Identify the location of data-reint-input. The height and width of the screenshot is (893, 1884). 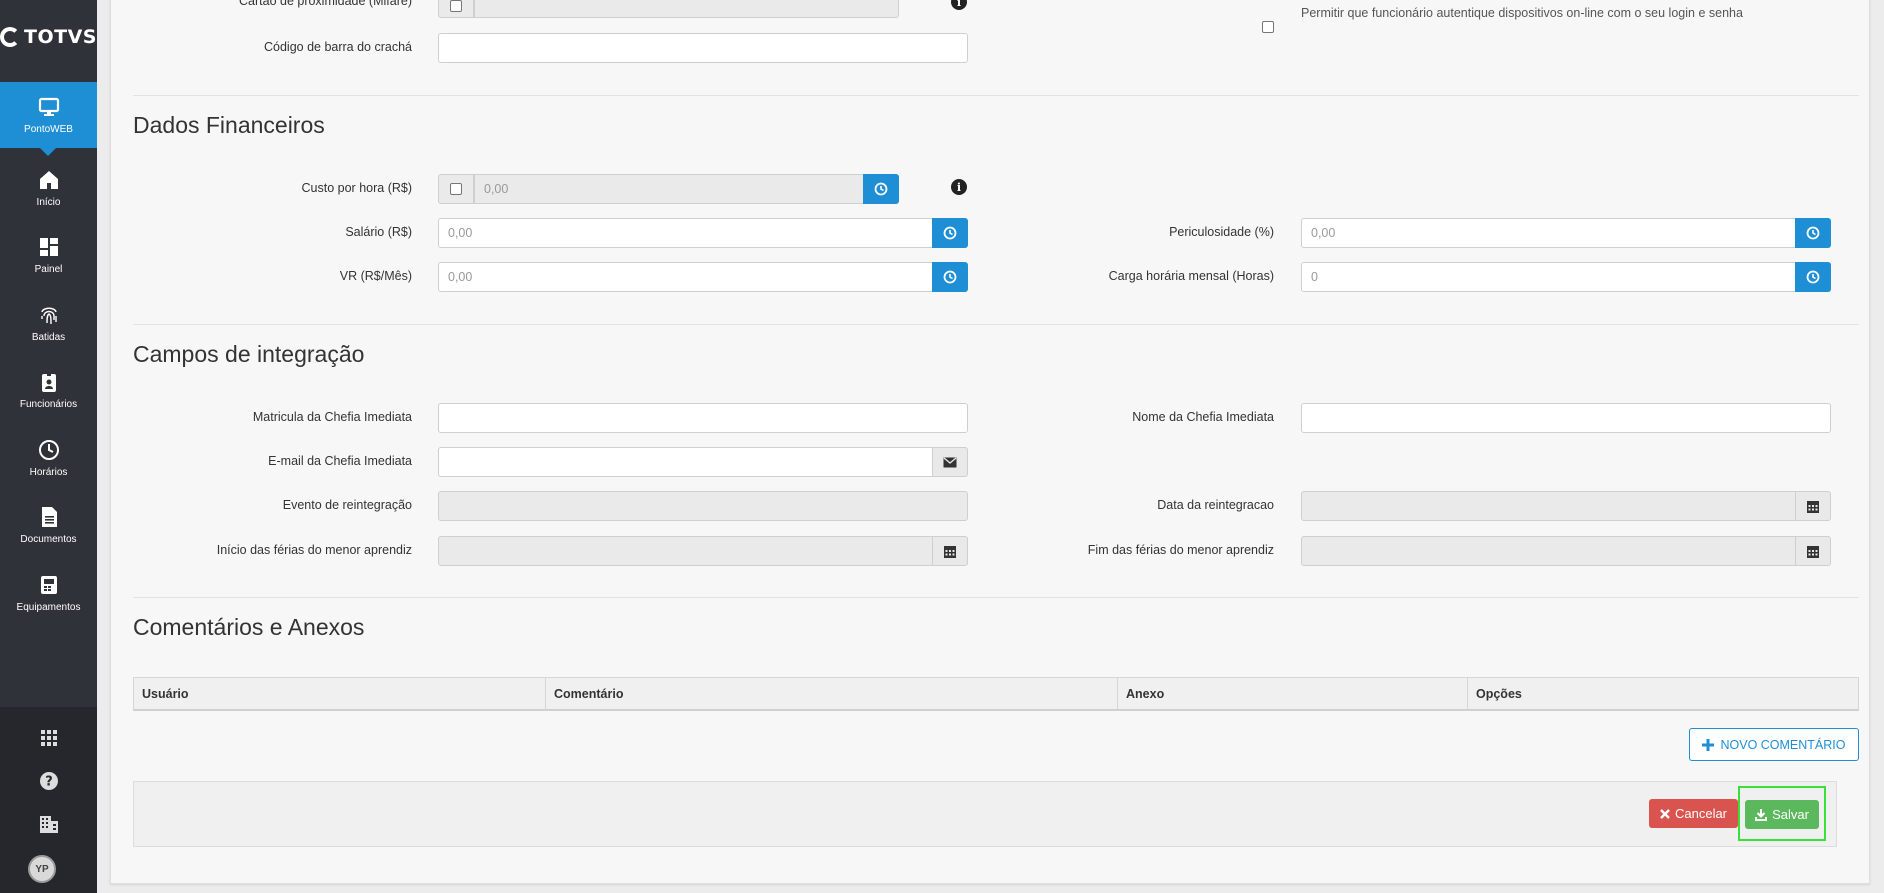
(1549, 506).